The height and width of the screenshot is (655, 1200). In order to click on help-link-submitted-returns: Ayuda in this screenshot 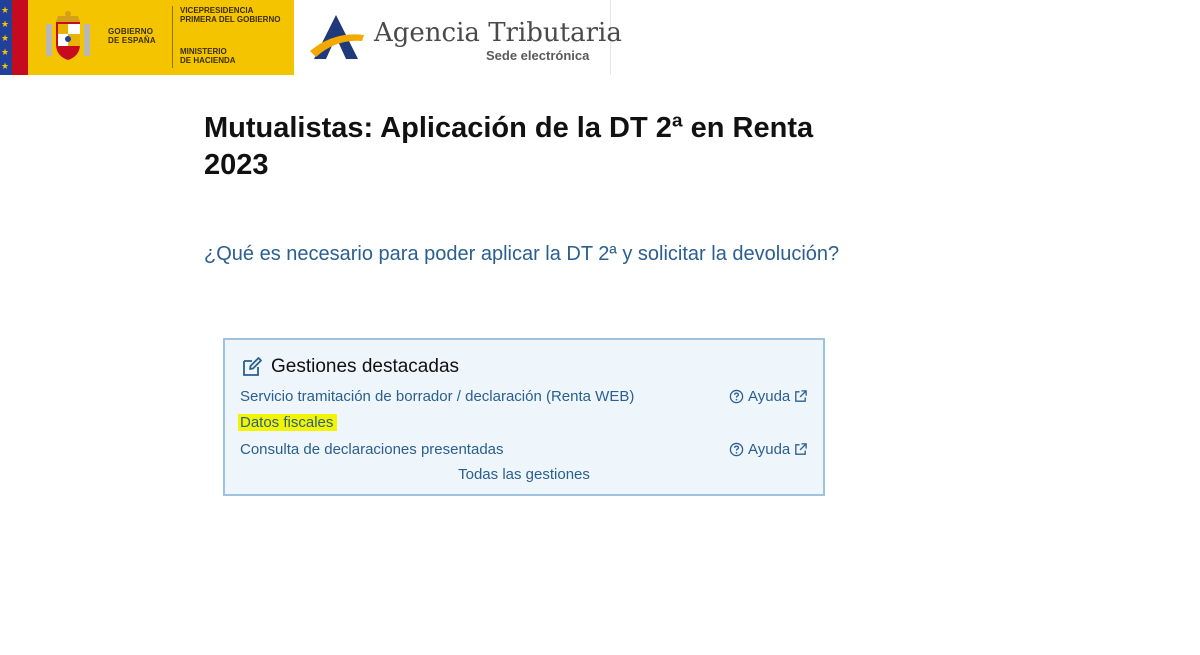, I will do `click(768, 449)`.